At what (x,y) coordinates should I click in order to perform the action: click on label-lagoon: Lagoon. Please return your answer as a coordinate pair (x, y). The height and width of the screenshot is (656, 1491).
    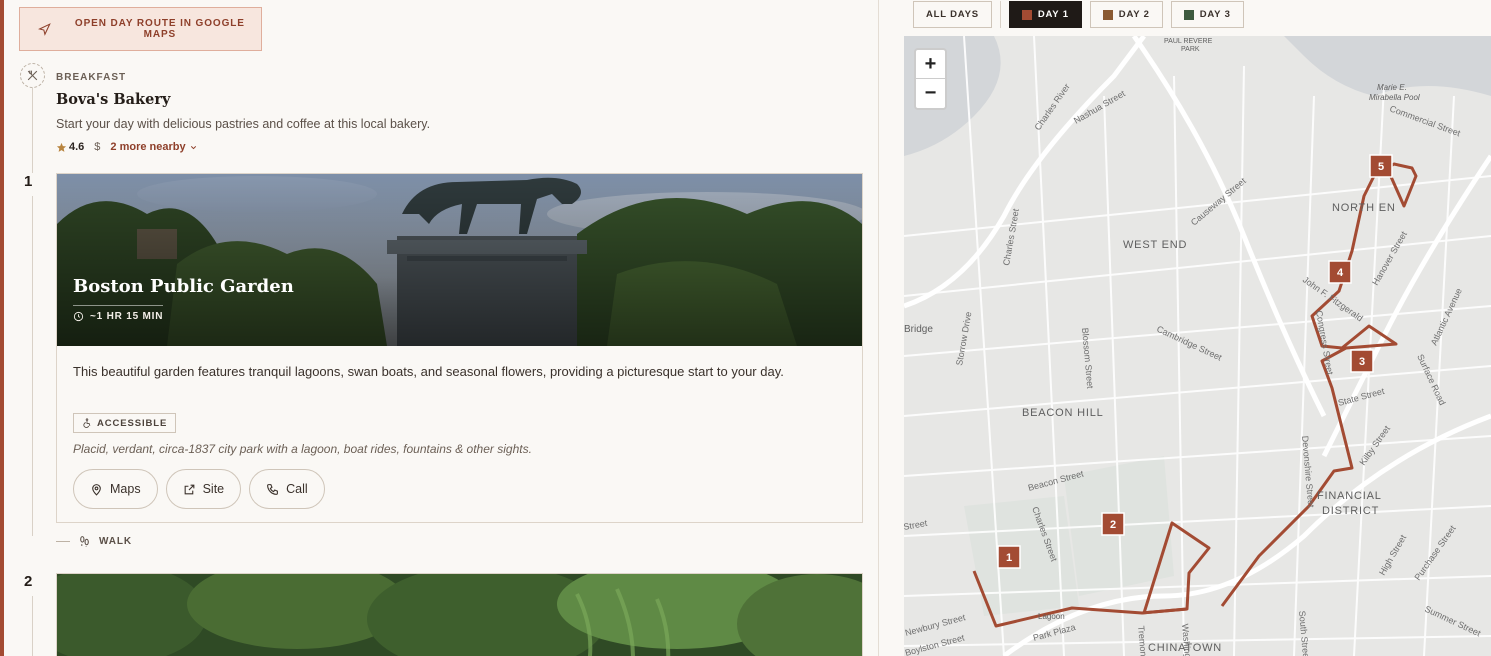
    Looking at the image, I should click on (1051, 616).